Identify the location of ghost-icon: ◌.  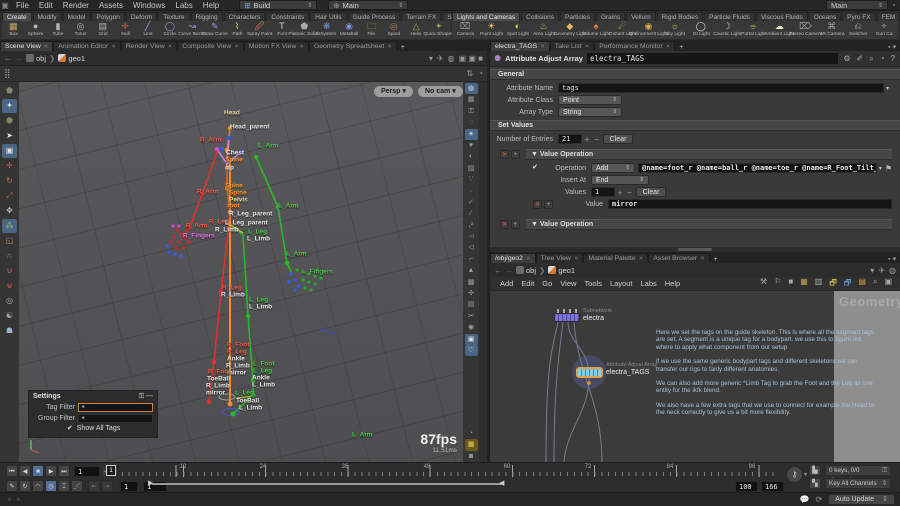
(471, 122).